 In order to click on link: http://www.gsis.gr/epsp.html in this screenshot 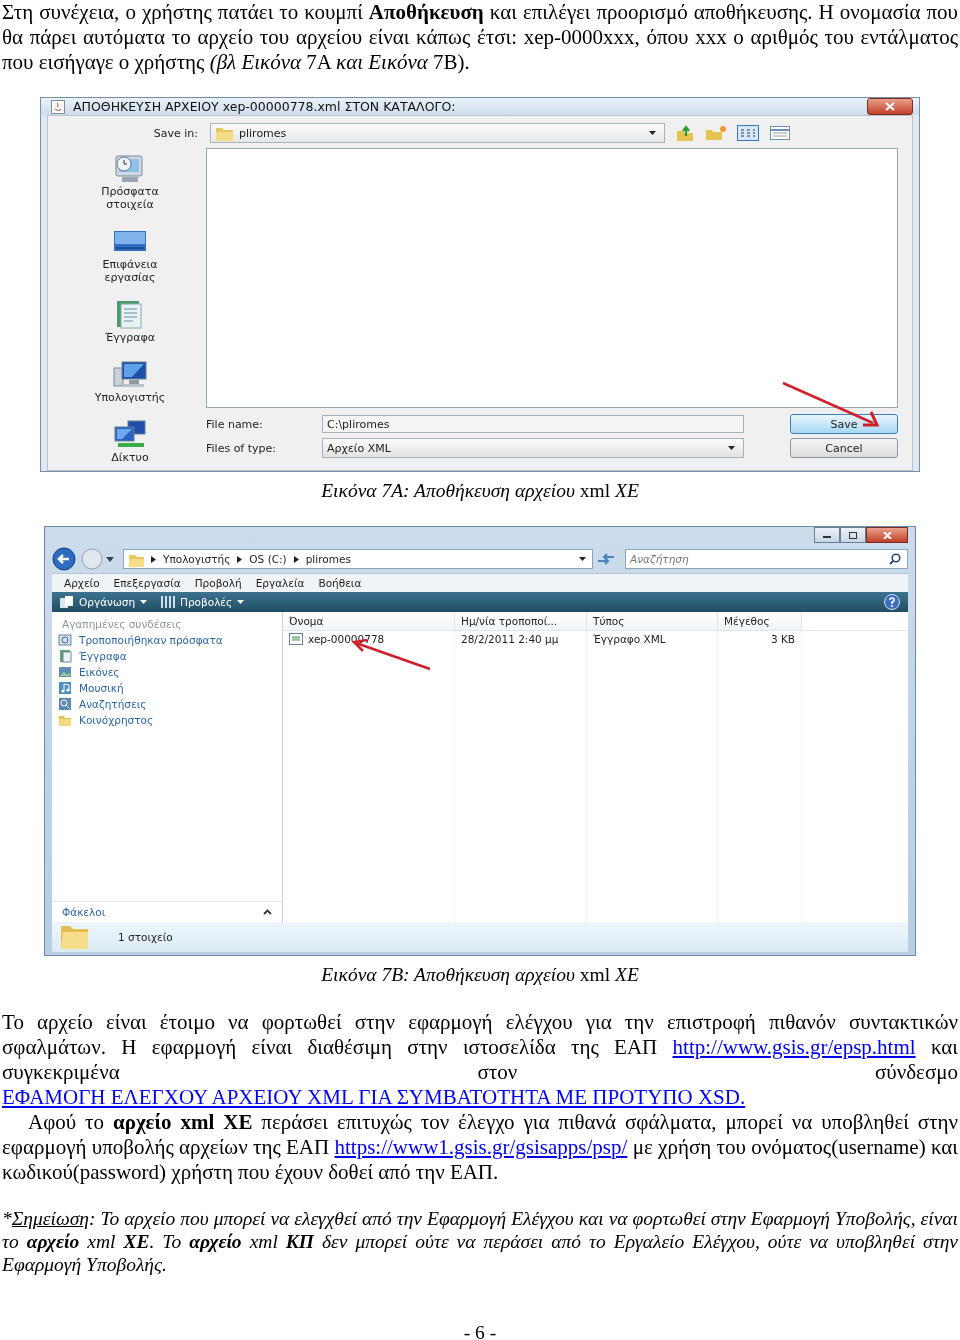, I will do `click(794, 1047)`.